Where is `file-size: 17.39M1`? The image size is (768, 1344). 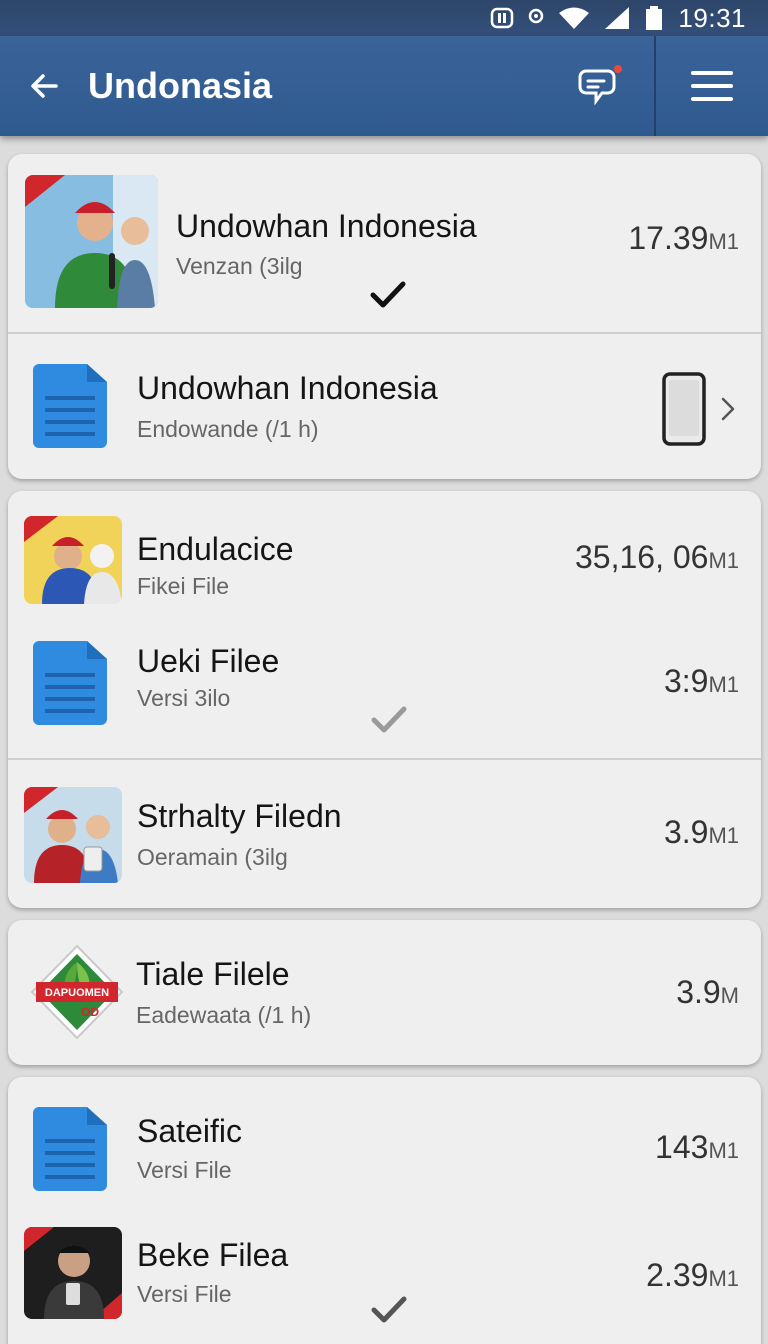 file-size: 17.39M1 is located at coordinates (683, 238).